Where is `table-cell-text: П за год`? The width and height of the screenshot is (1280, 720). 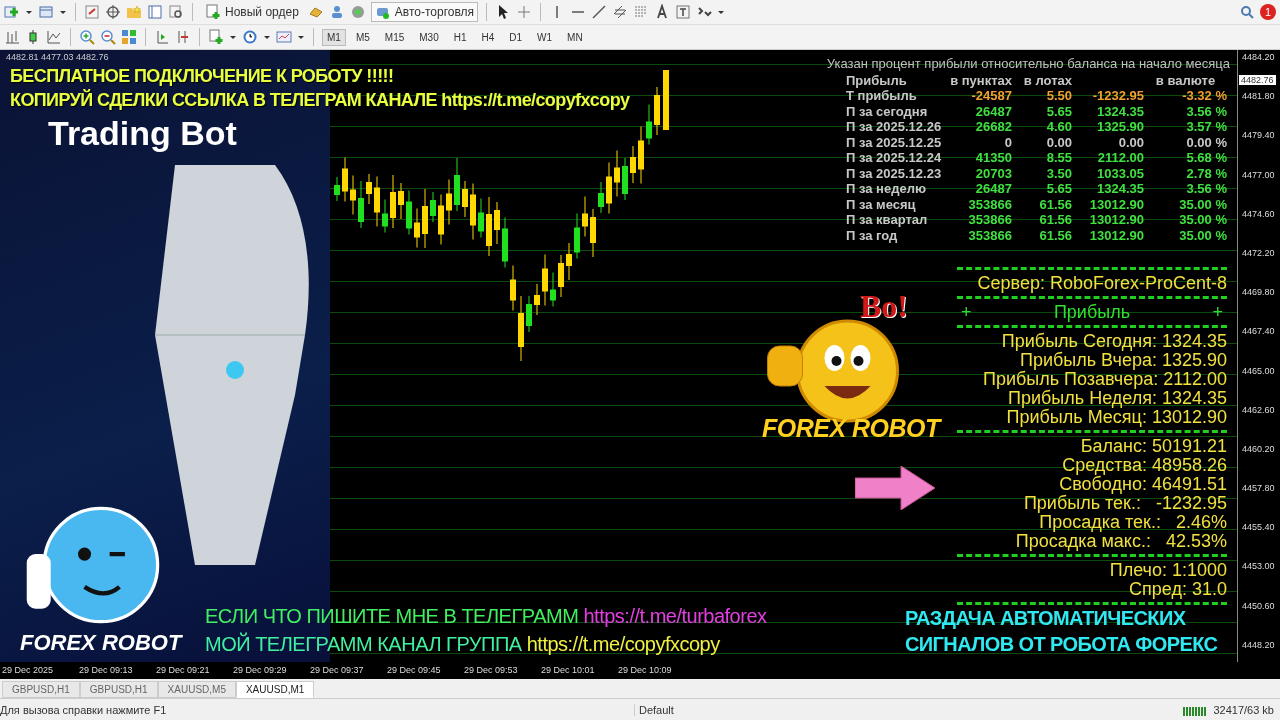 table-cell-text: П за год is located at coordinates (872, 235).